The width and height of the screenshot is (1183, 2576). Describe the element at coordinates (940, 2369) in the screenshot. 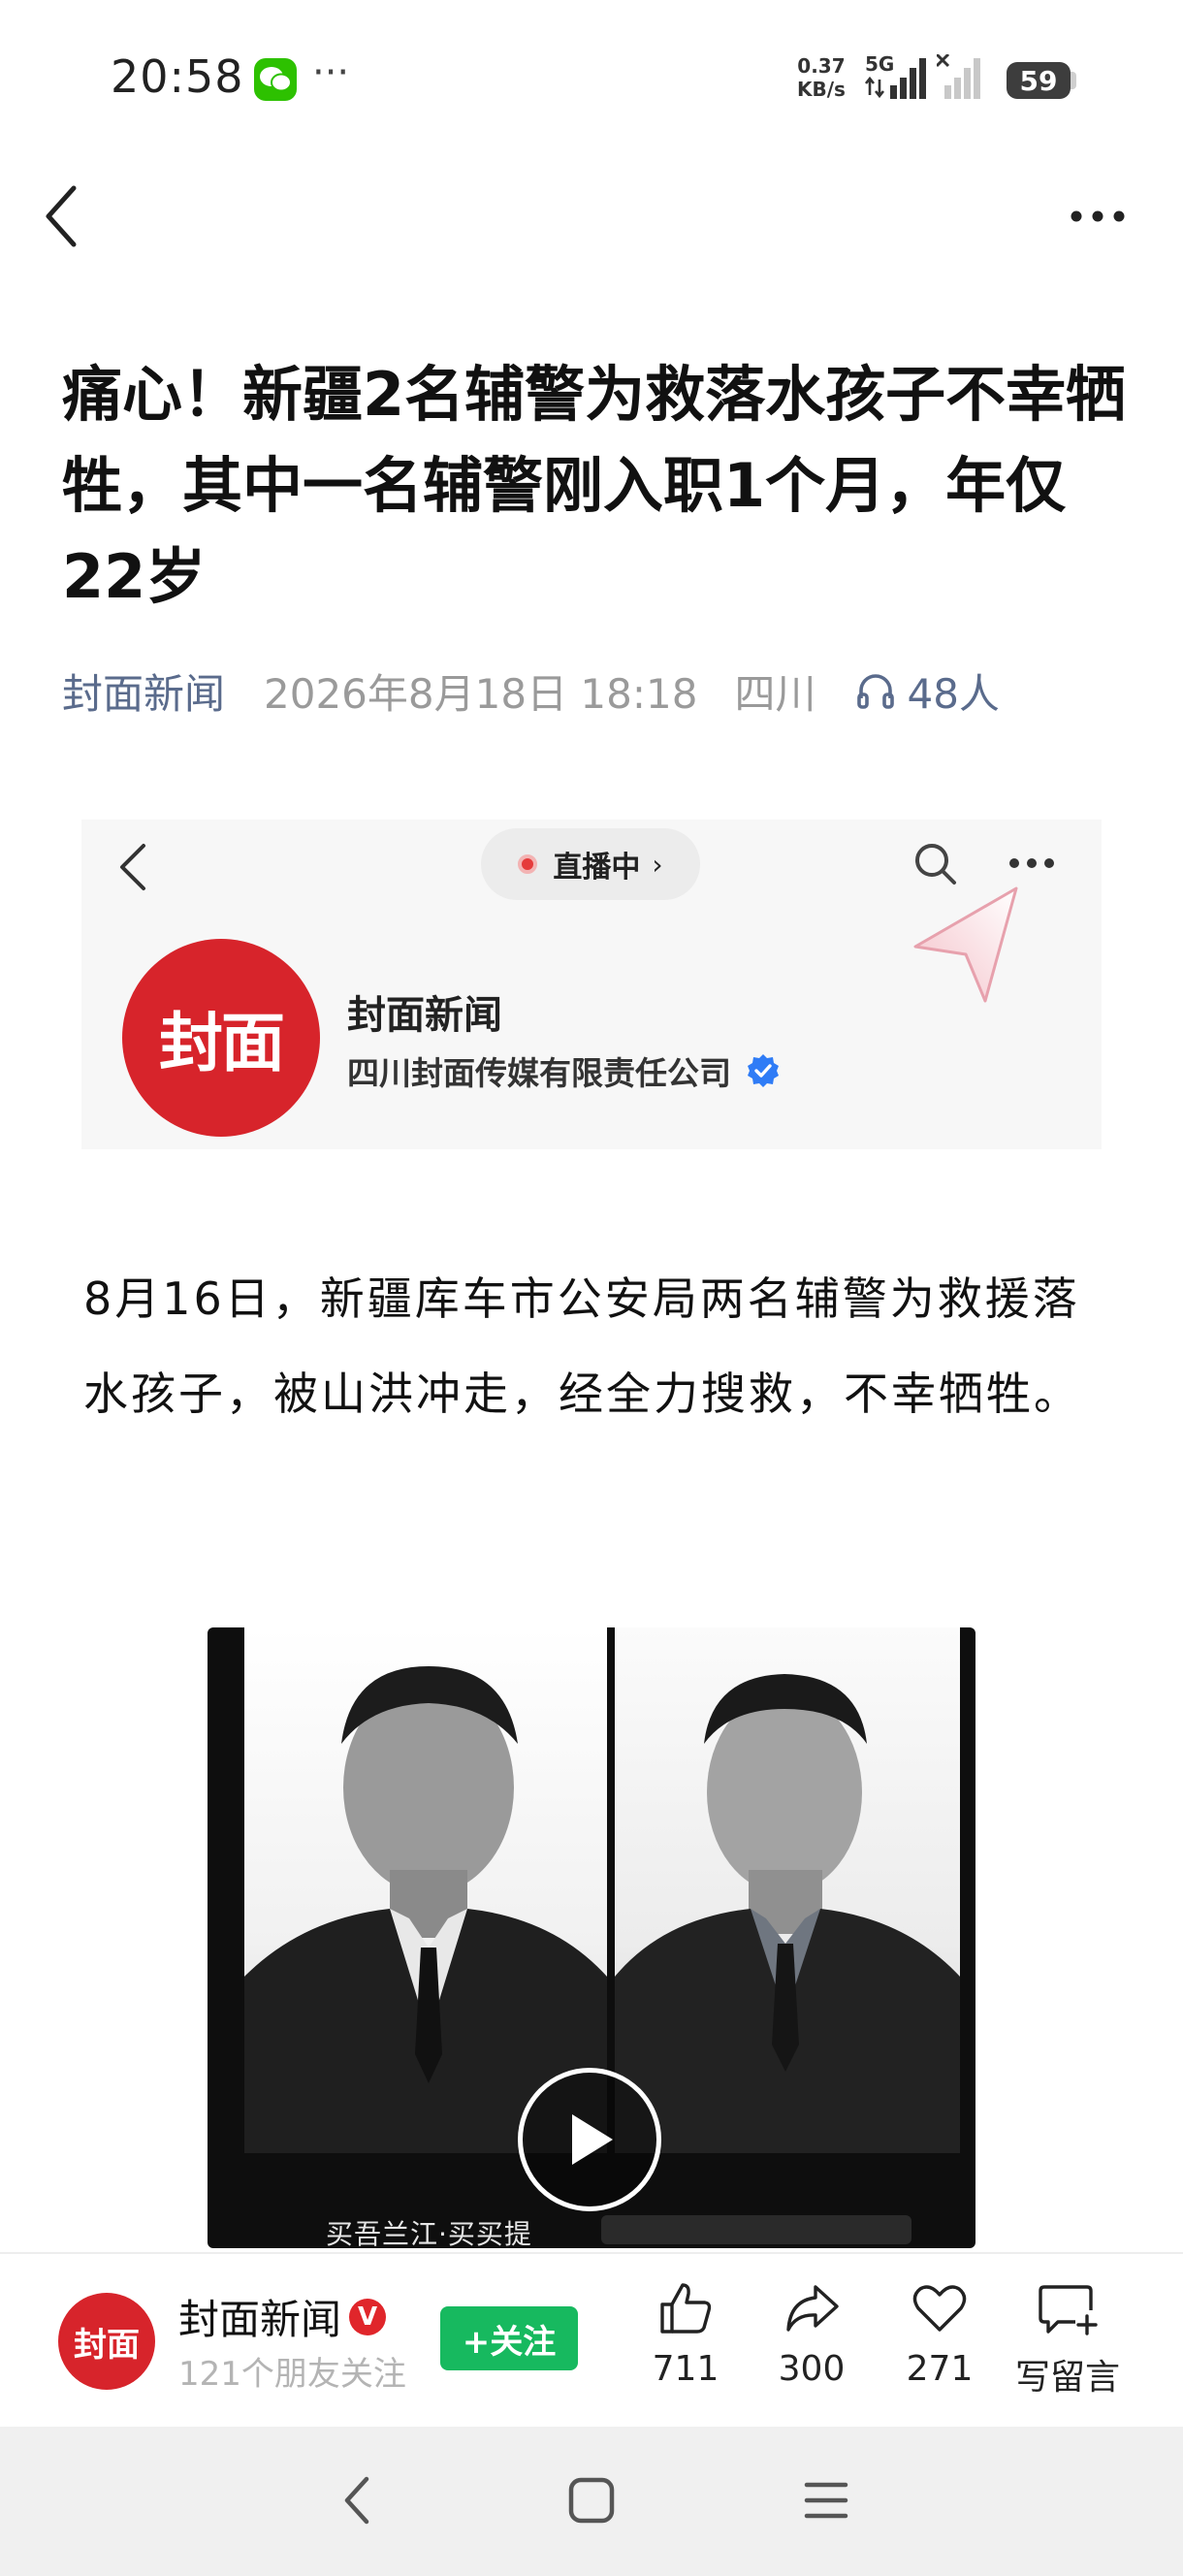

I see `favorite-count: 271` at that location.